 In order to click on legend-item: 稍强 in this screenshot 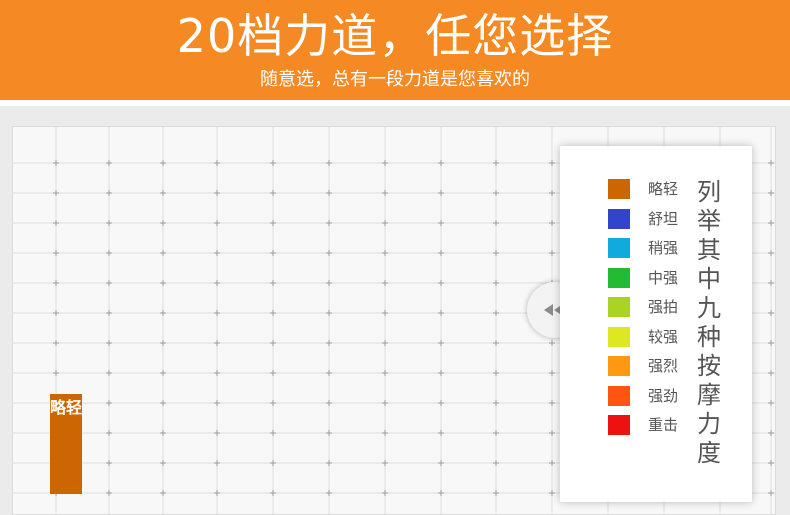, I will do `click(653, 249)`.